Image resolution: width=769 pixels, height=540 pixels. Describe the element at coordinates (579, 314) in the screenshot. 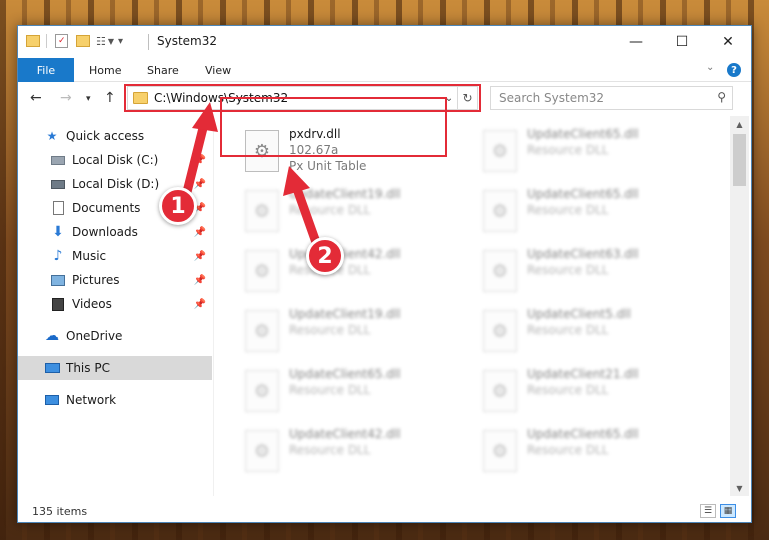

I see `file-name: UpdateClient5.dll` at that location.